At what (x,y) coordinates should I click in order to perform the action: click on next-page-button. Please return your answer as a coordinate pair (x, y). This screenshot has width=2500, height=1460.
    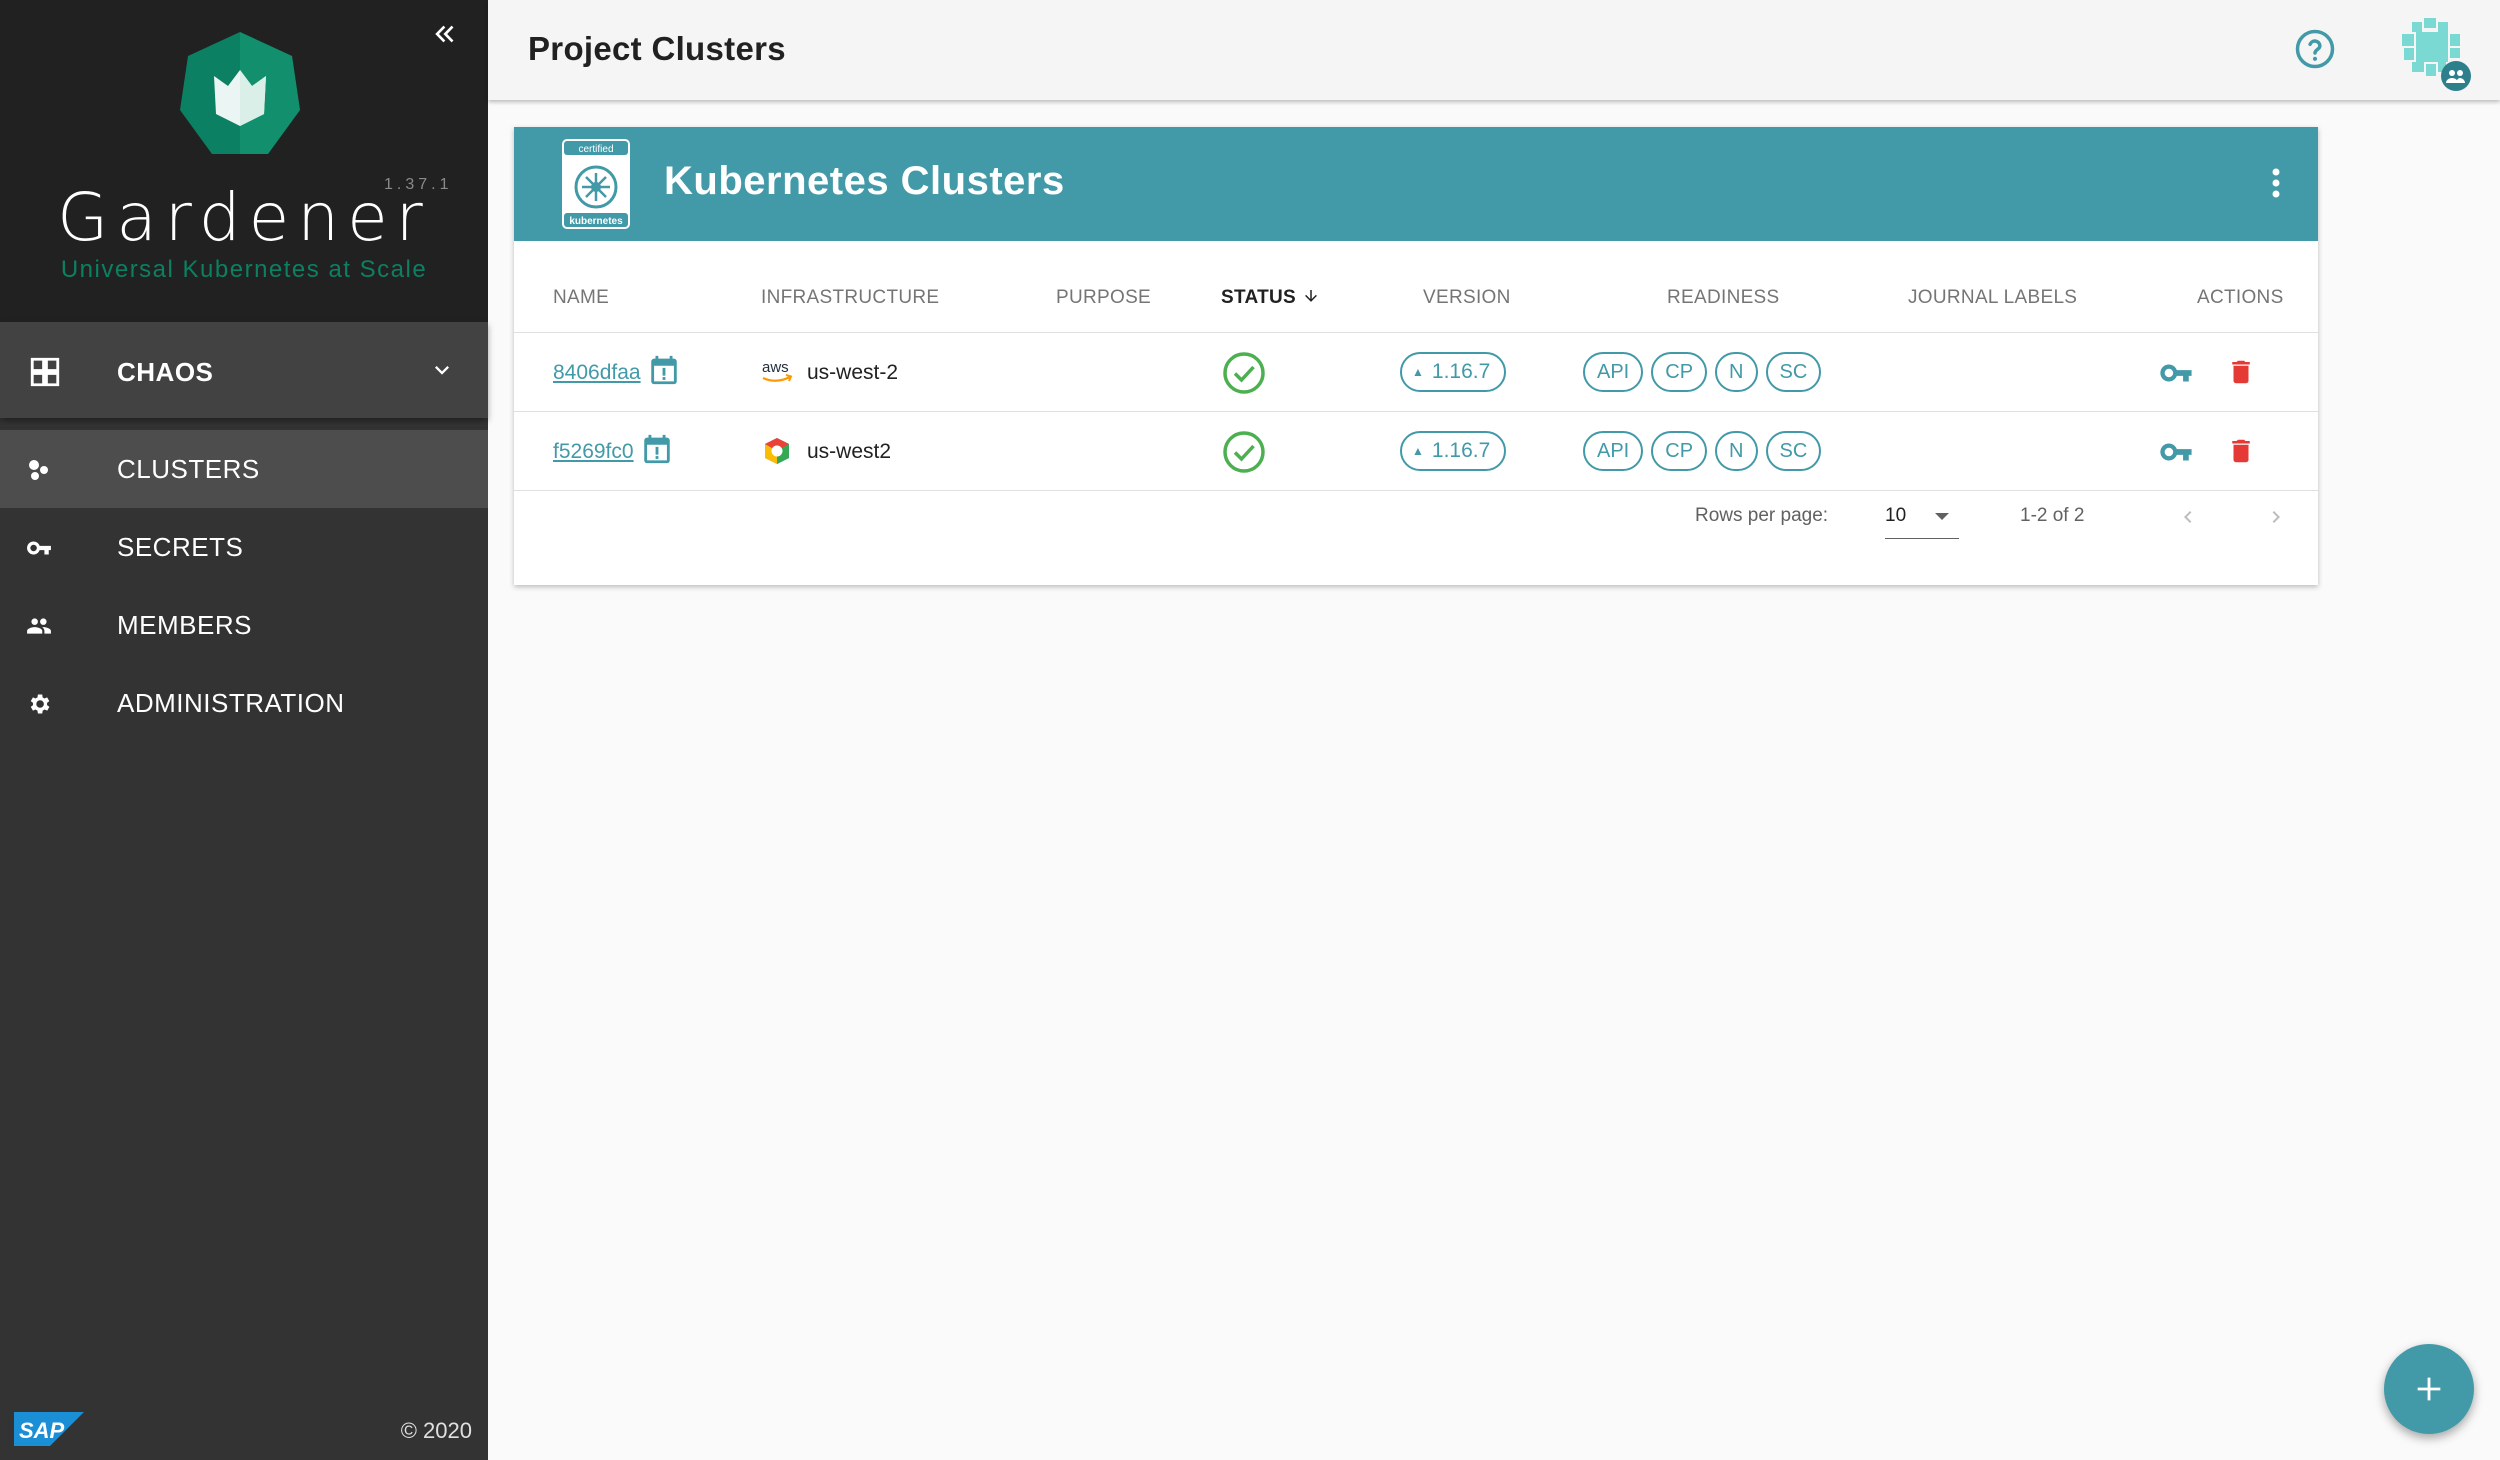
    Looking at the image, I should click on (2276, 517).